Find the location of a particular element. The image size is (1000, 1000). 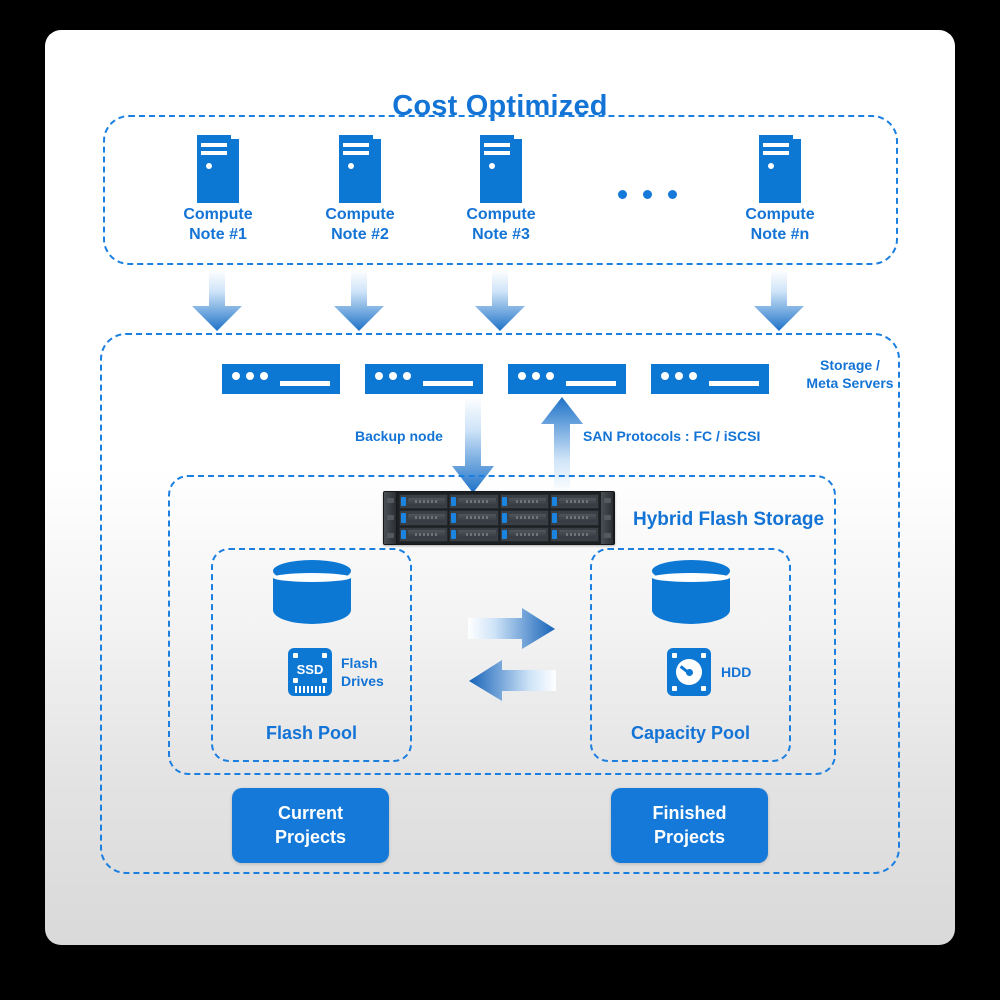

compute-node-1-label: Compute Note #1 is located at coordinates (218, 225).